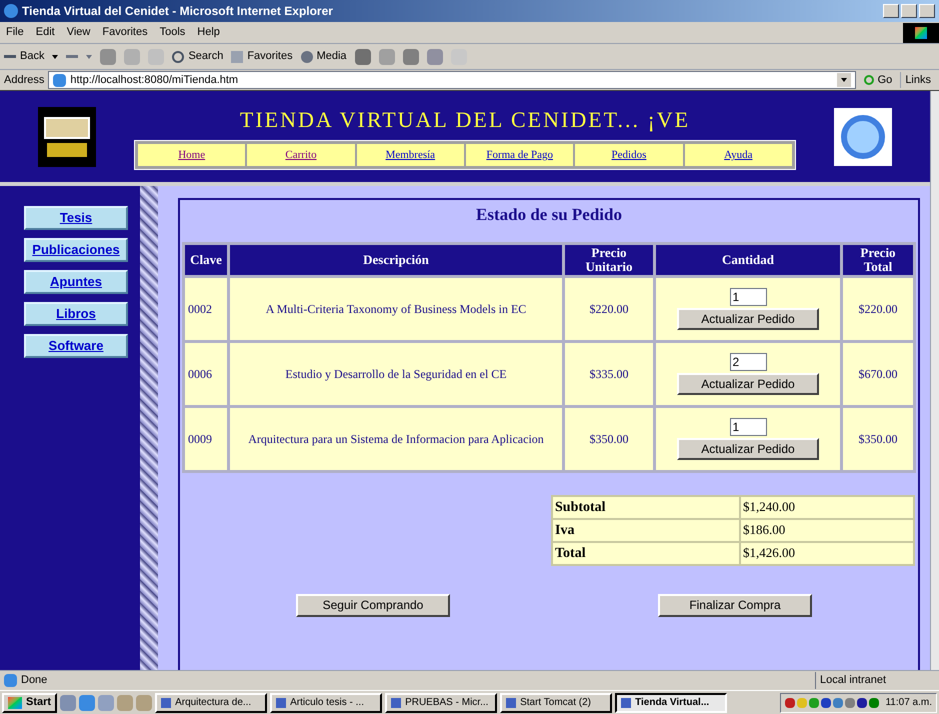 Image resolution: width=939 pixels, height=714 pixels. What do you see at coordinates (78, 32) in the screenshot?
I see `menu-item: View` at bounding box center [78, 32].